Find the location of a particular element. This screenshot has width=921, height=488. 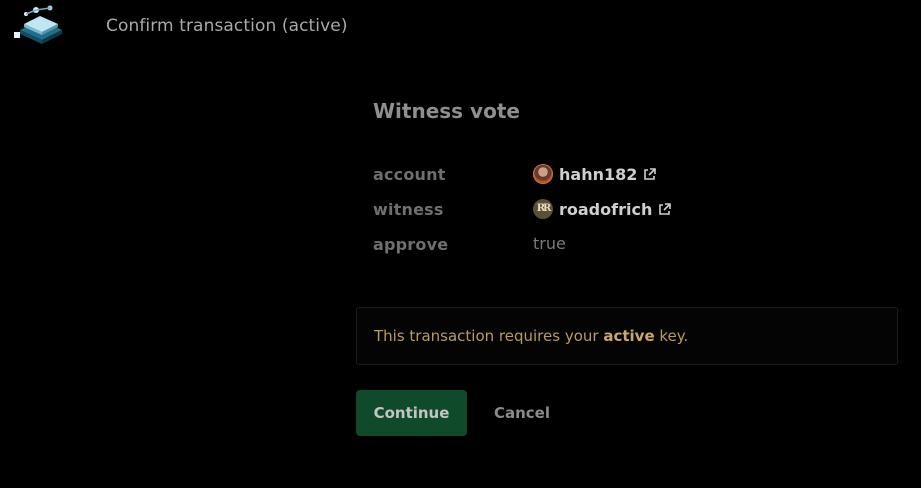

notice-suffix: key. is located at coordinates (671, 336).